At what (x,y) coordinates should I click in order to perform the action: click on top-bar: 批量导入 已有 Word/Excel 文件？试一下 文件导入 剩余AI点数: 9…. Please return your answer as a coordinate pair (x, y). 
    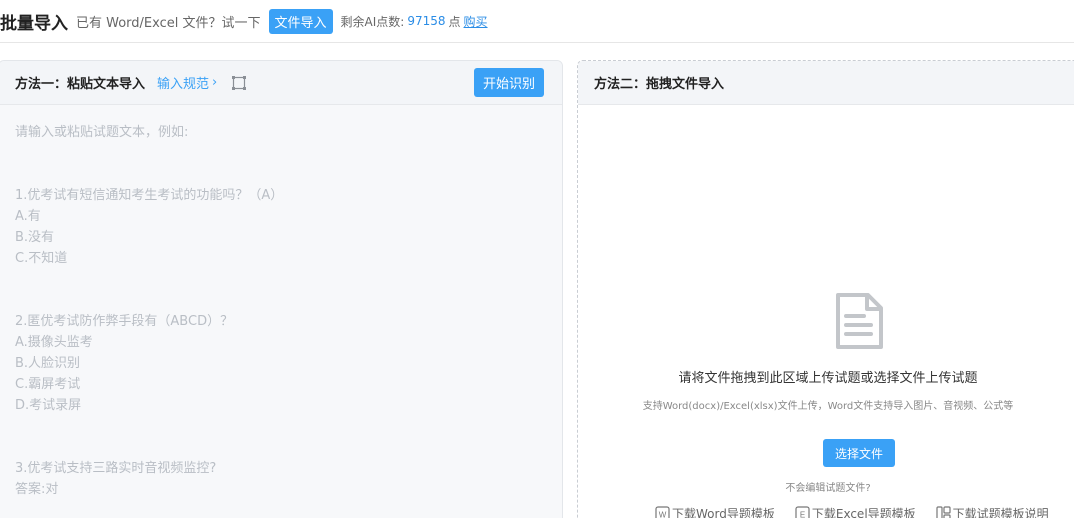
    Looking at the image, I should click on (537, 21).